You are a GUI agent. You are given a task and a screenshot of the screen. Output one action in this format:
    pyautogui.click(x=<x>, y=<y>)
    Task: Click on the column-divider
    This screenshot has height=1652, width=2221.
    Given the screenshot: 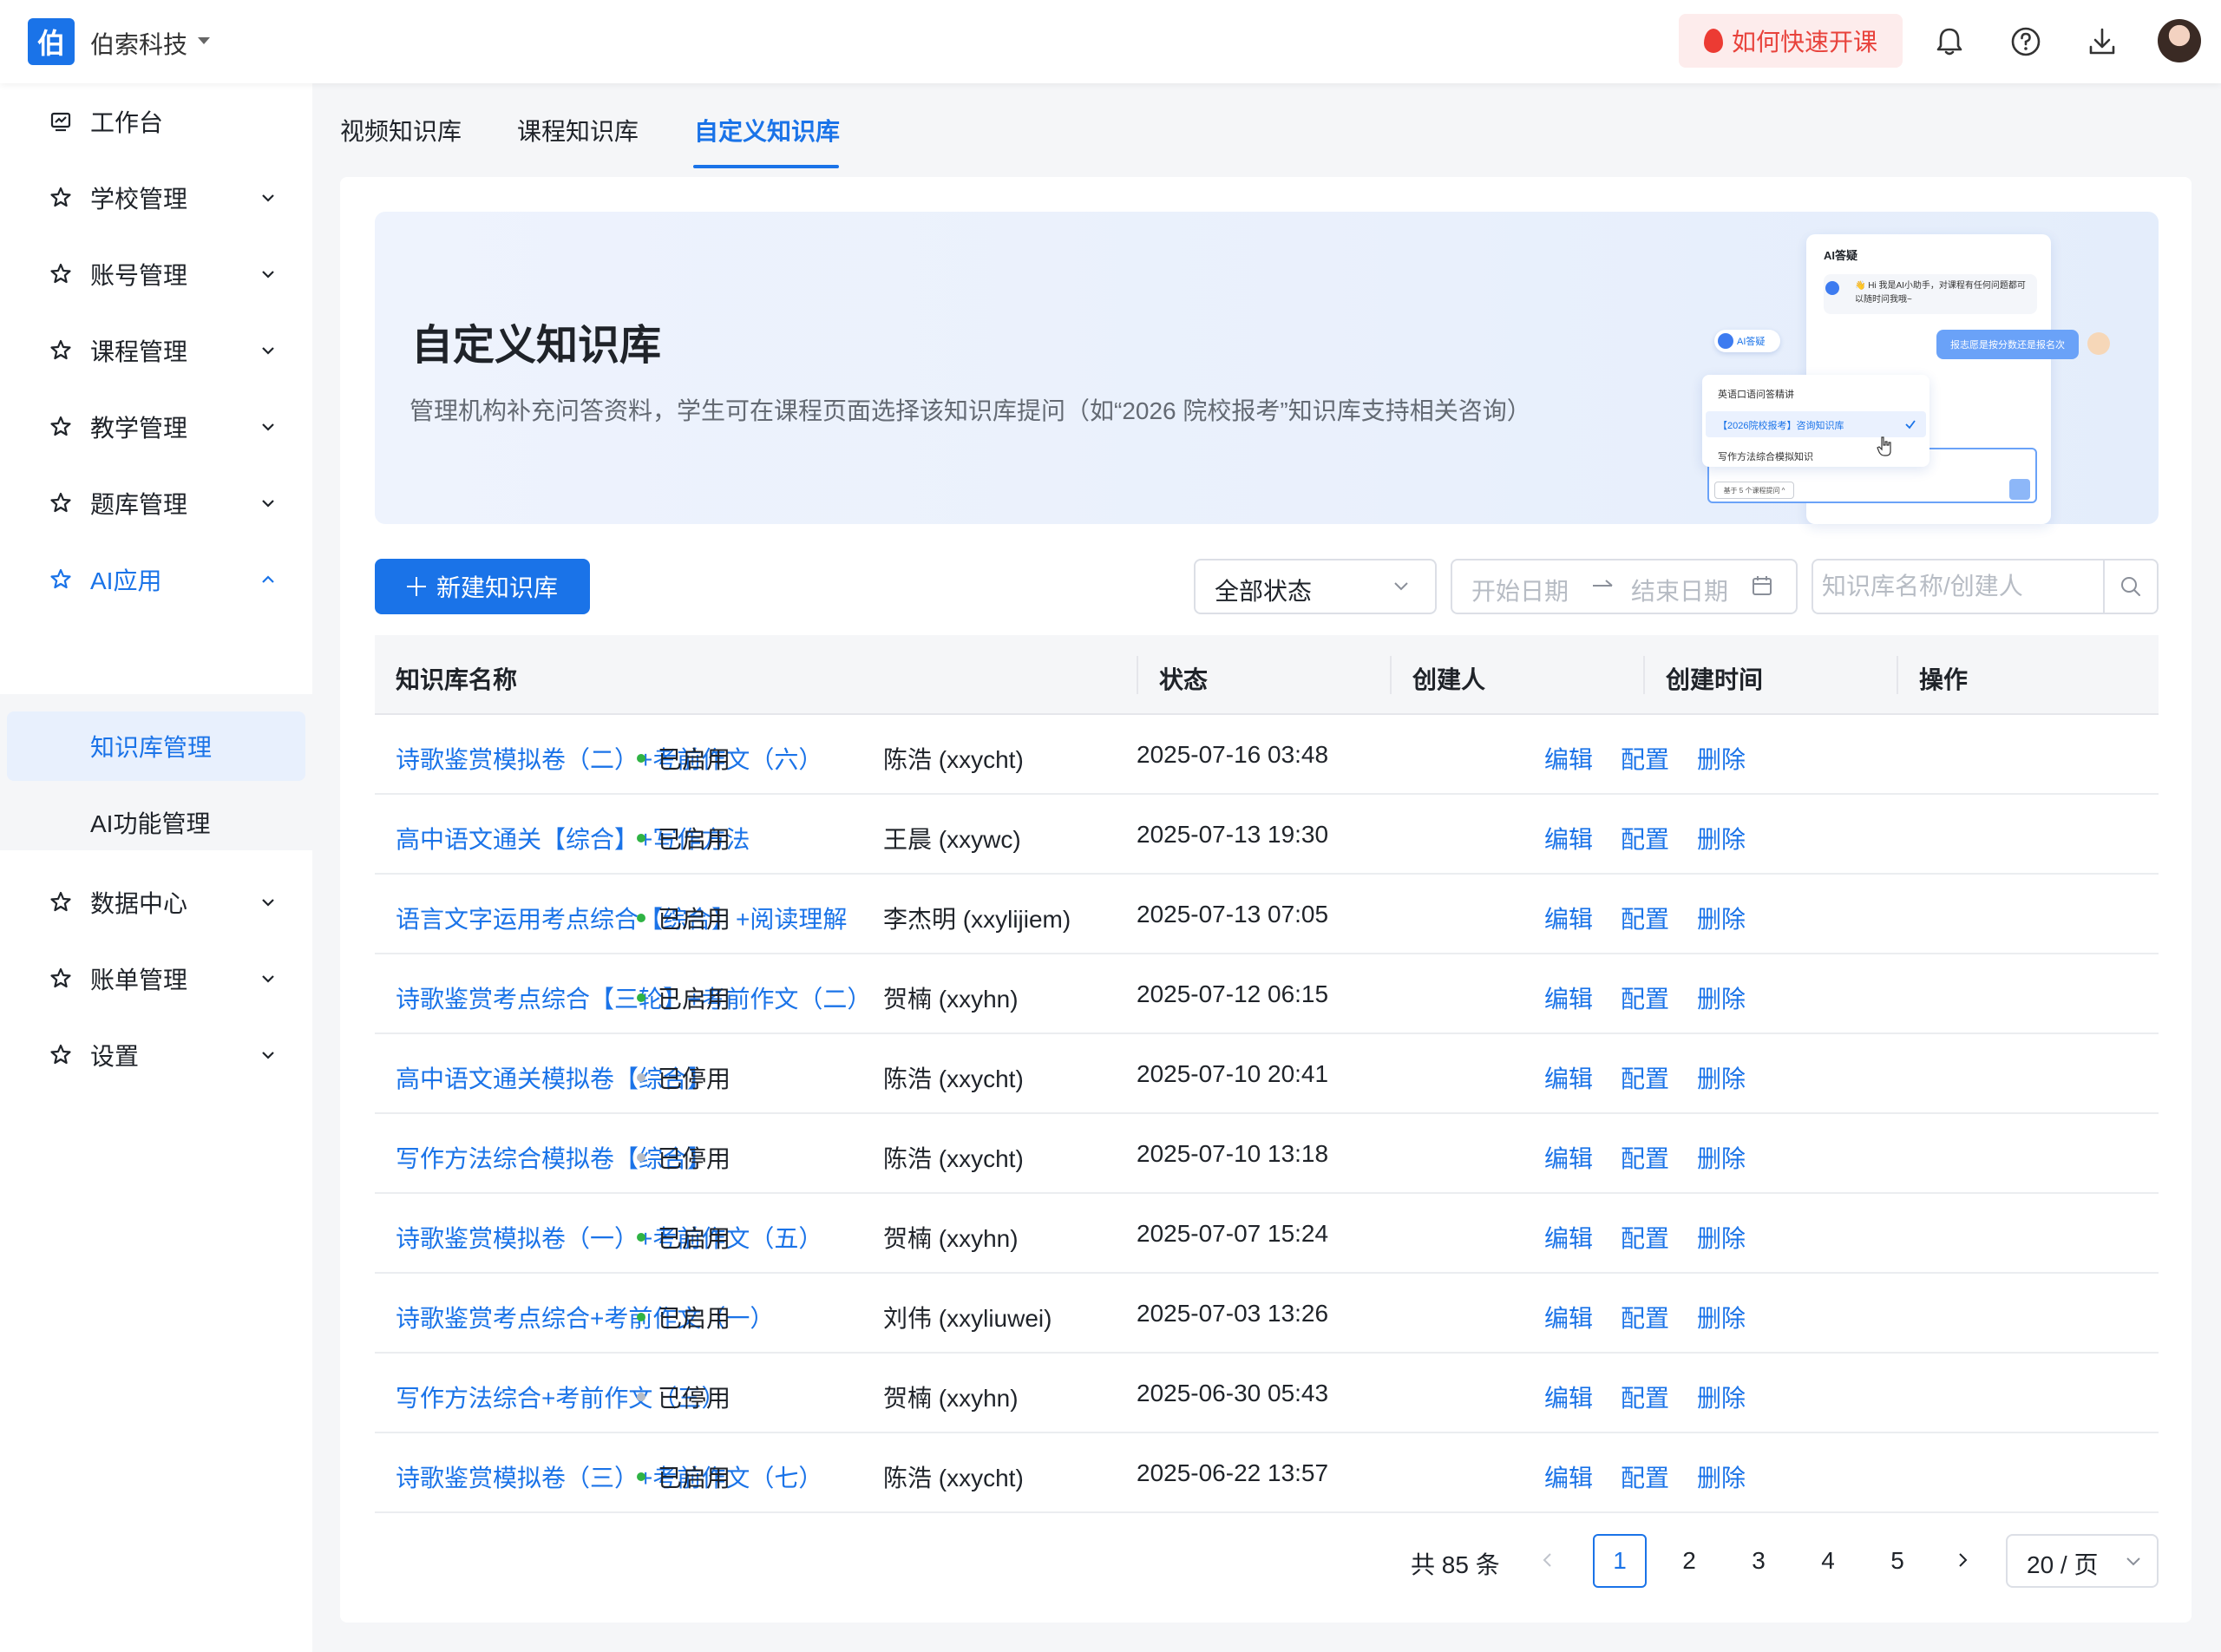 What is the action you would take?
    pyautogui.click(x=1644, y=675)
    